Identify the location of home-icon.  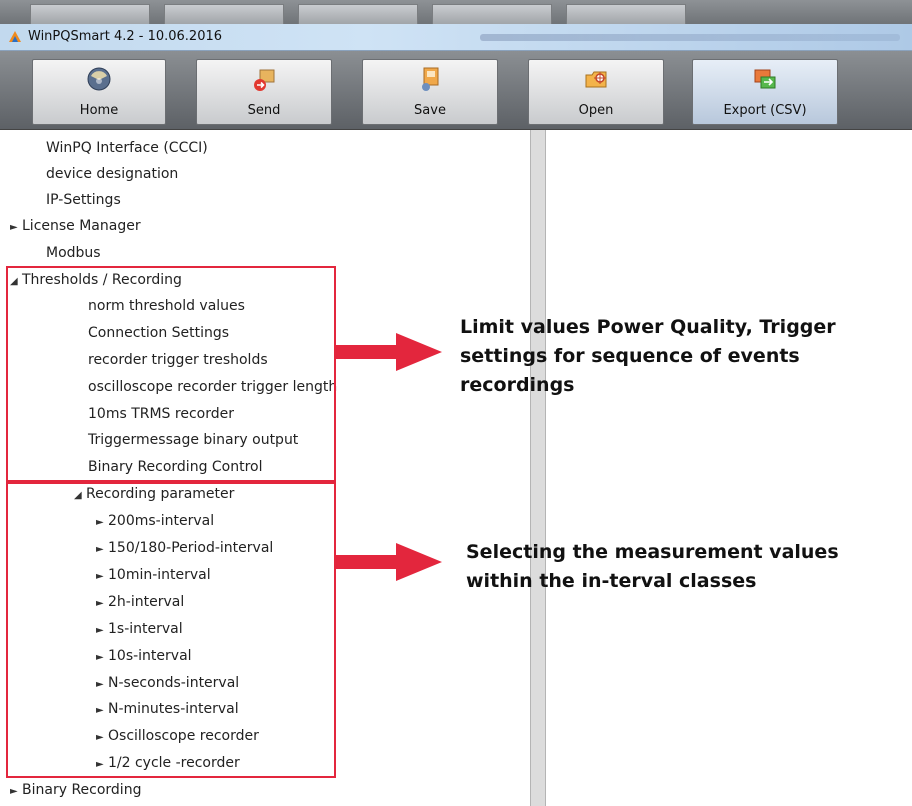
(99, 79).